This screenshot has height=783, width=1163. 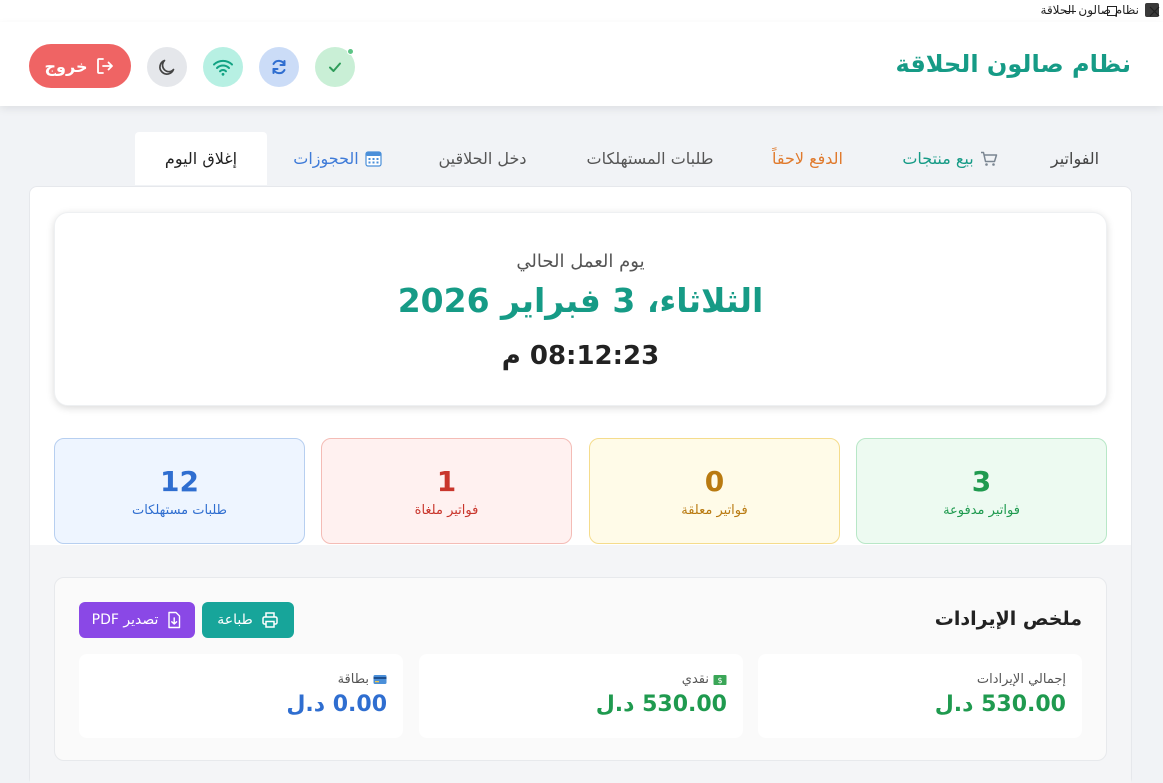 I want to click on moon-icon, so click(x=167, y=67).